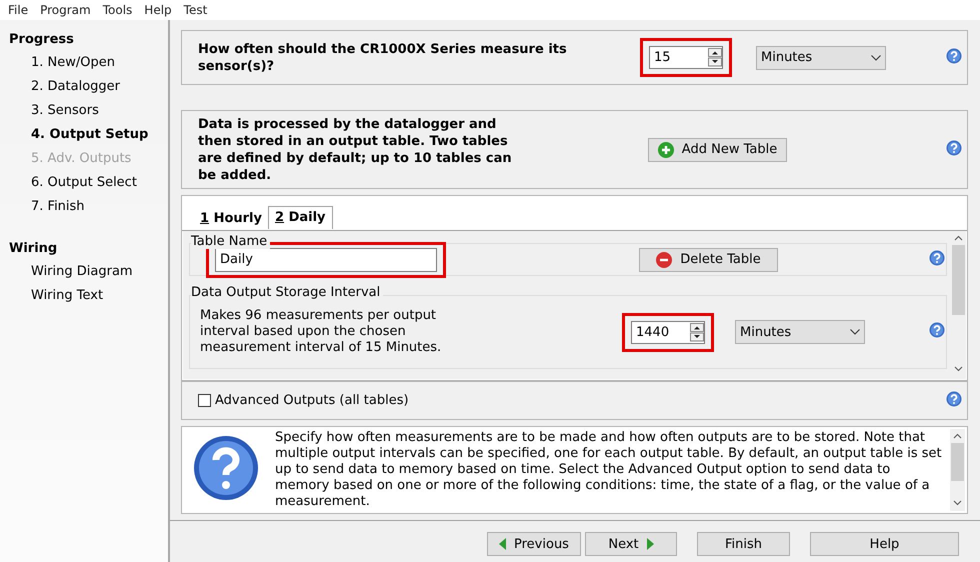 Image resolution: width=980 pixels, height=562 pixels. What do you see at coordinates (312, 400) in the screenshot?
I see `checkbox-label: Advanced Outputs (all tables)` at bounding box center [312, 400].